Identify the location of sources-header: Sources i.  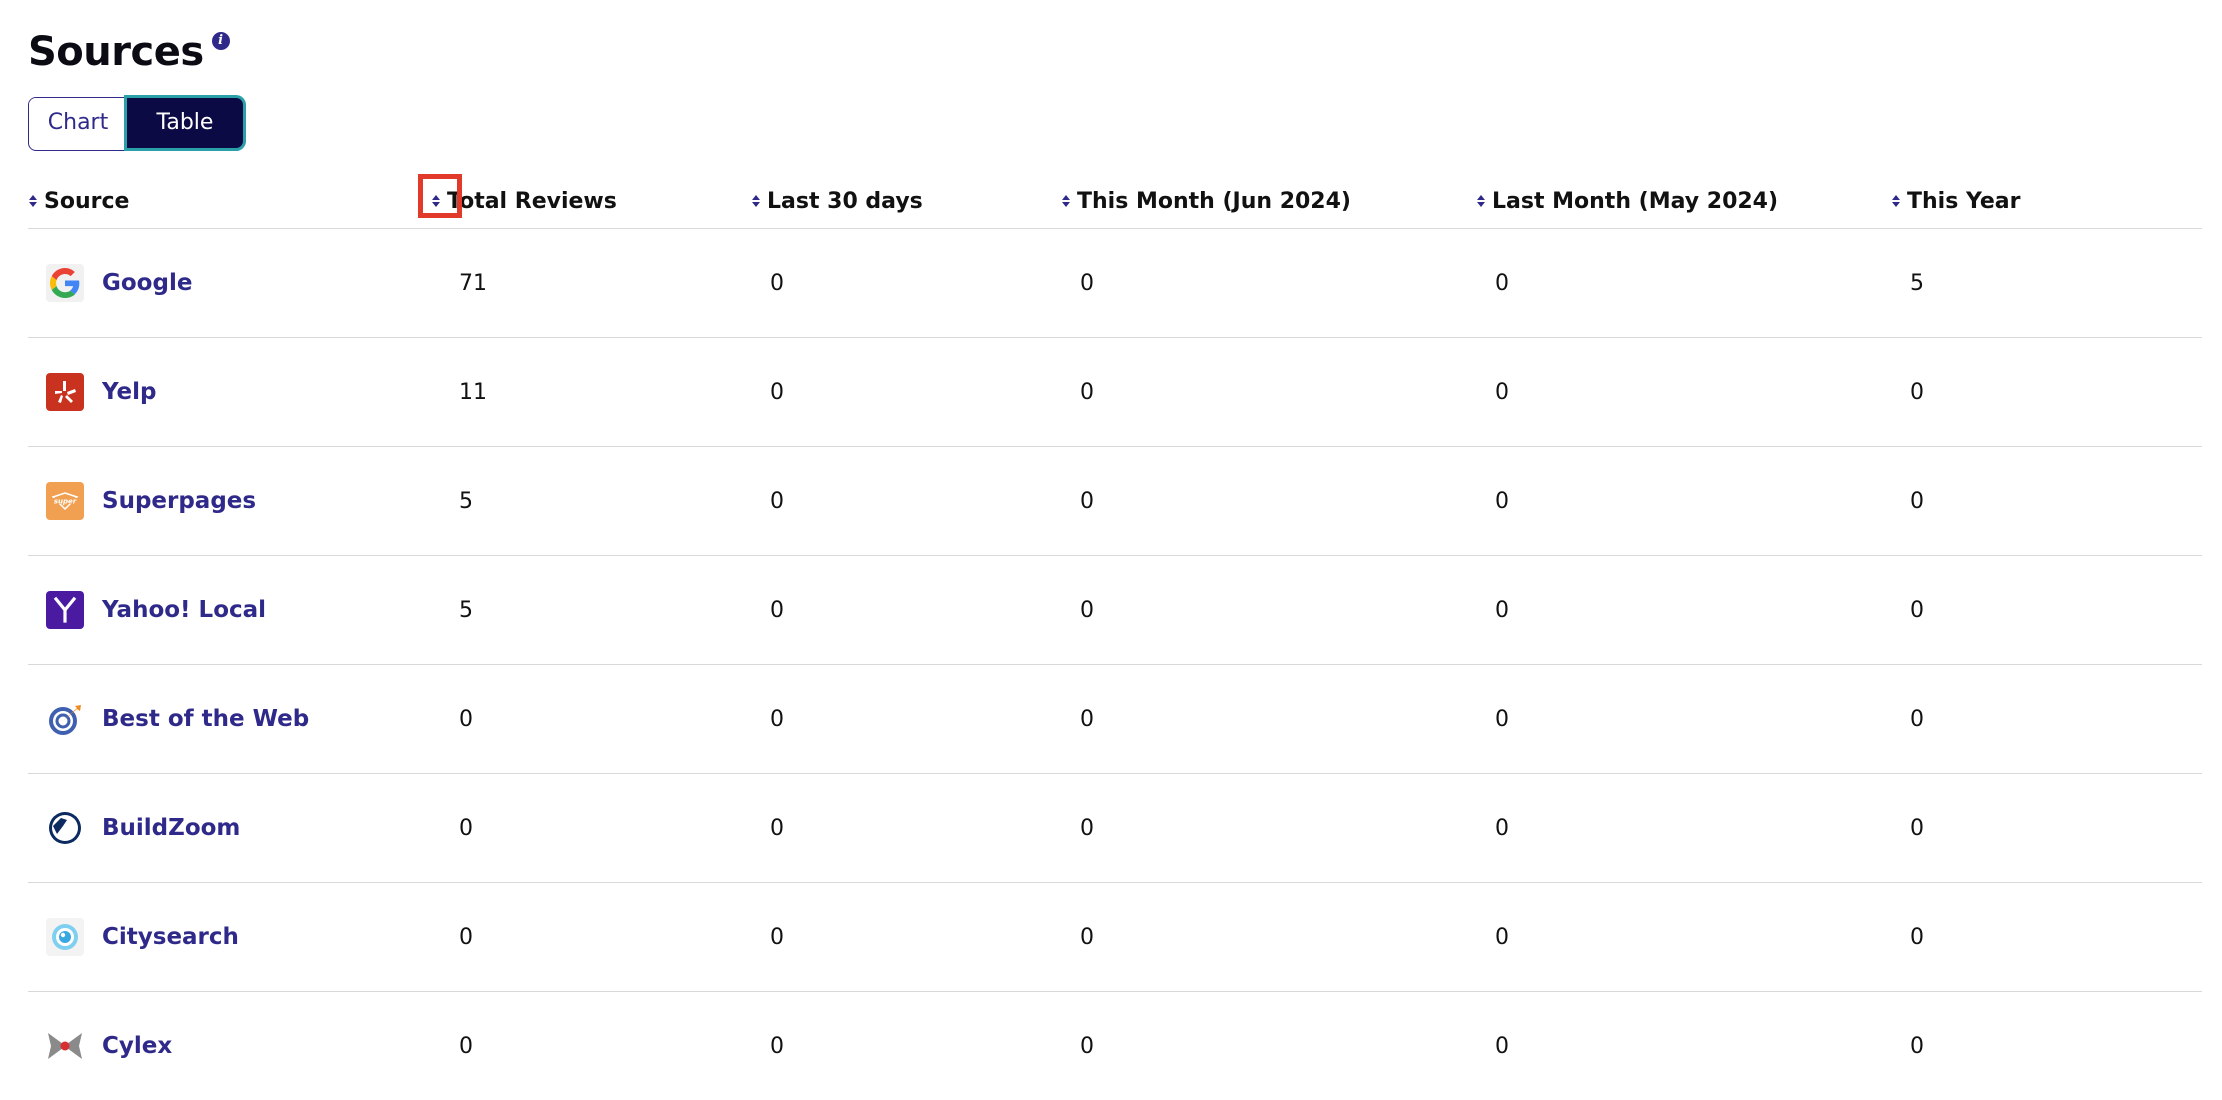
(129, 52).